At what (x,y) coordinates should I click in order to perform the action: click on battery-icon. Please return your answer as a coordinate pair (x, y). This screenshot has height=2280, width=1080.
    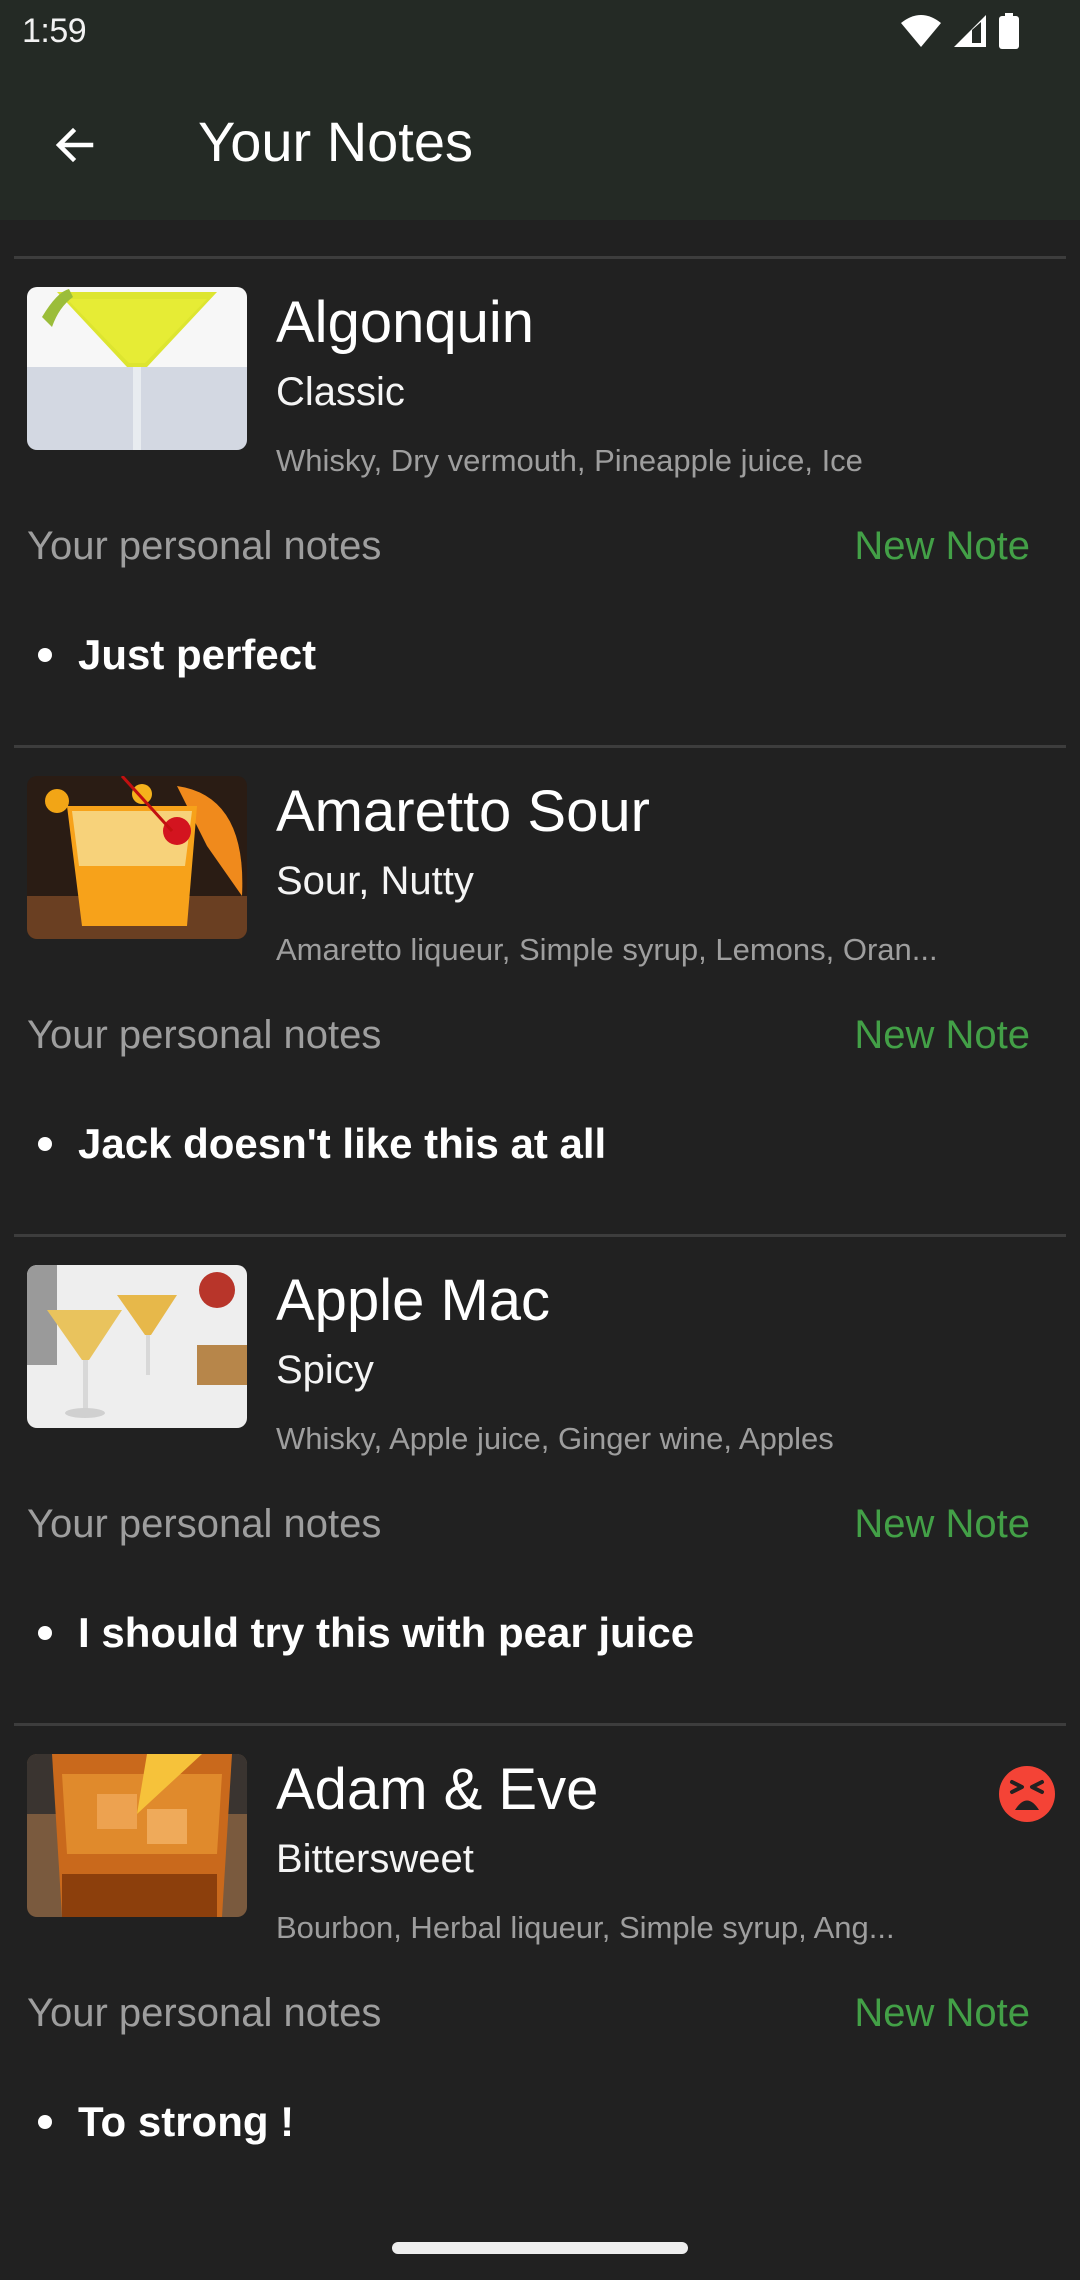
    Looking at the image, I should click on (1009, 33).